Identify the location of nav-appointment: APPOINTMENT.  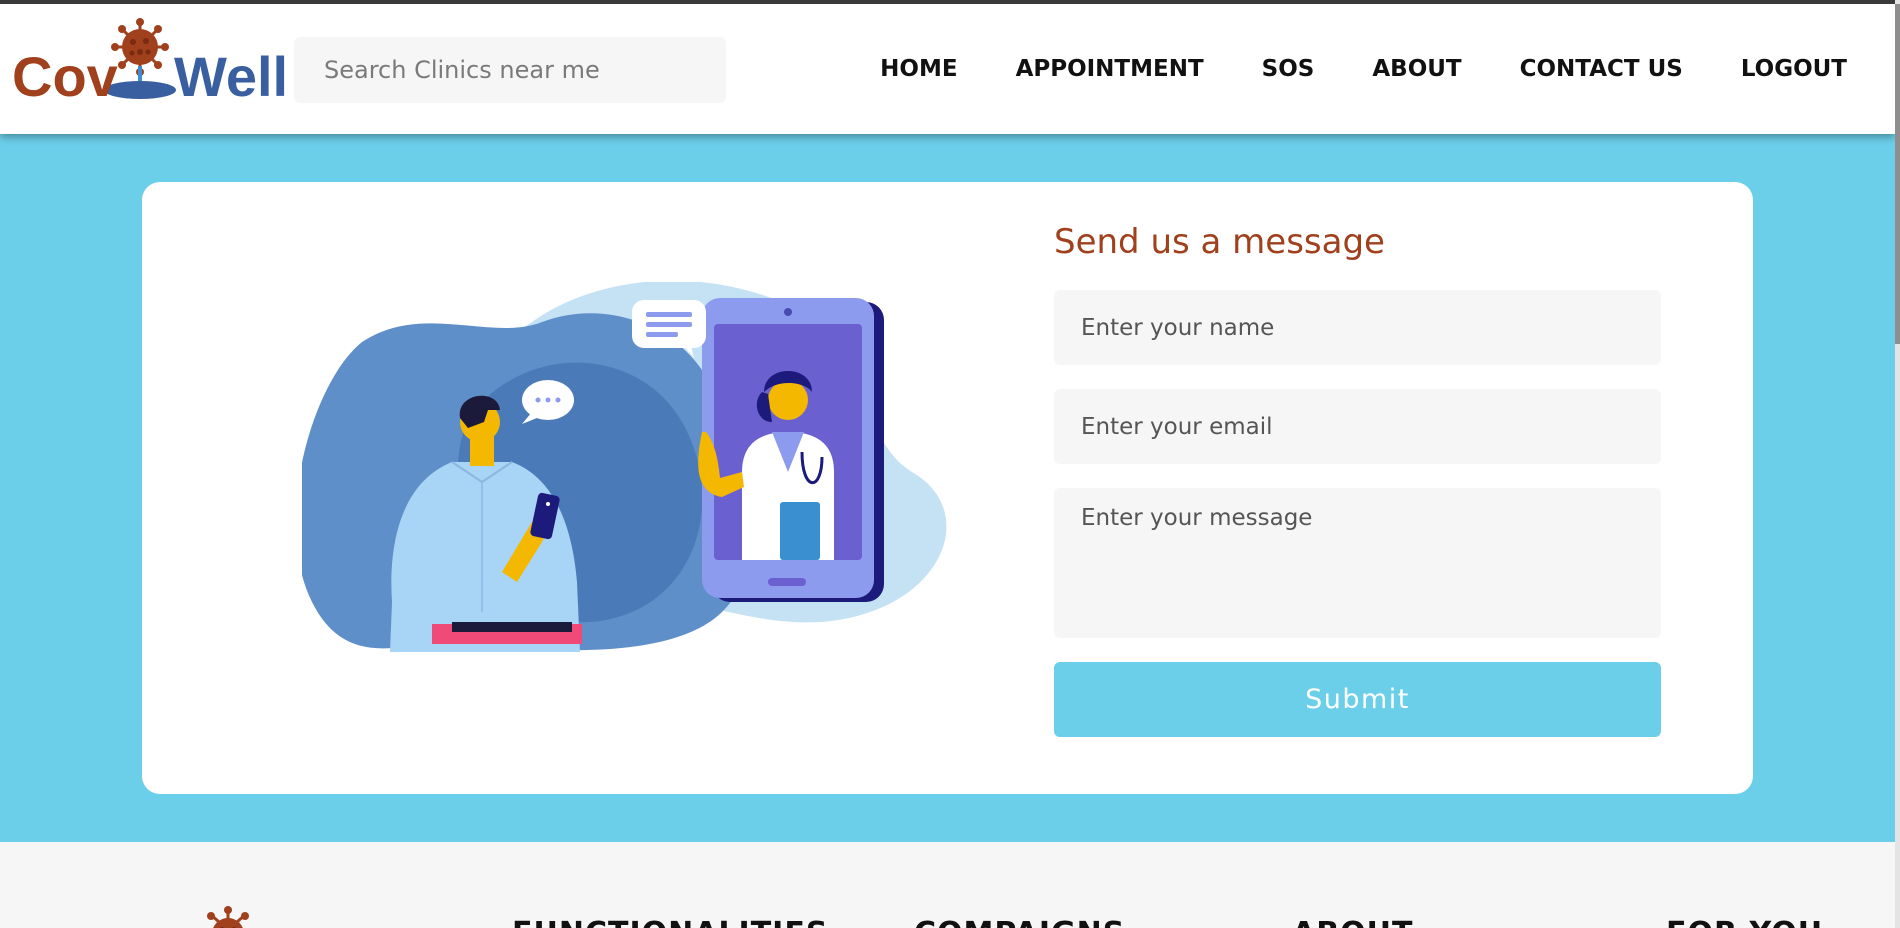
(1110, 69).